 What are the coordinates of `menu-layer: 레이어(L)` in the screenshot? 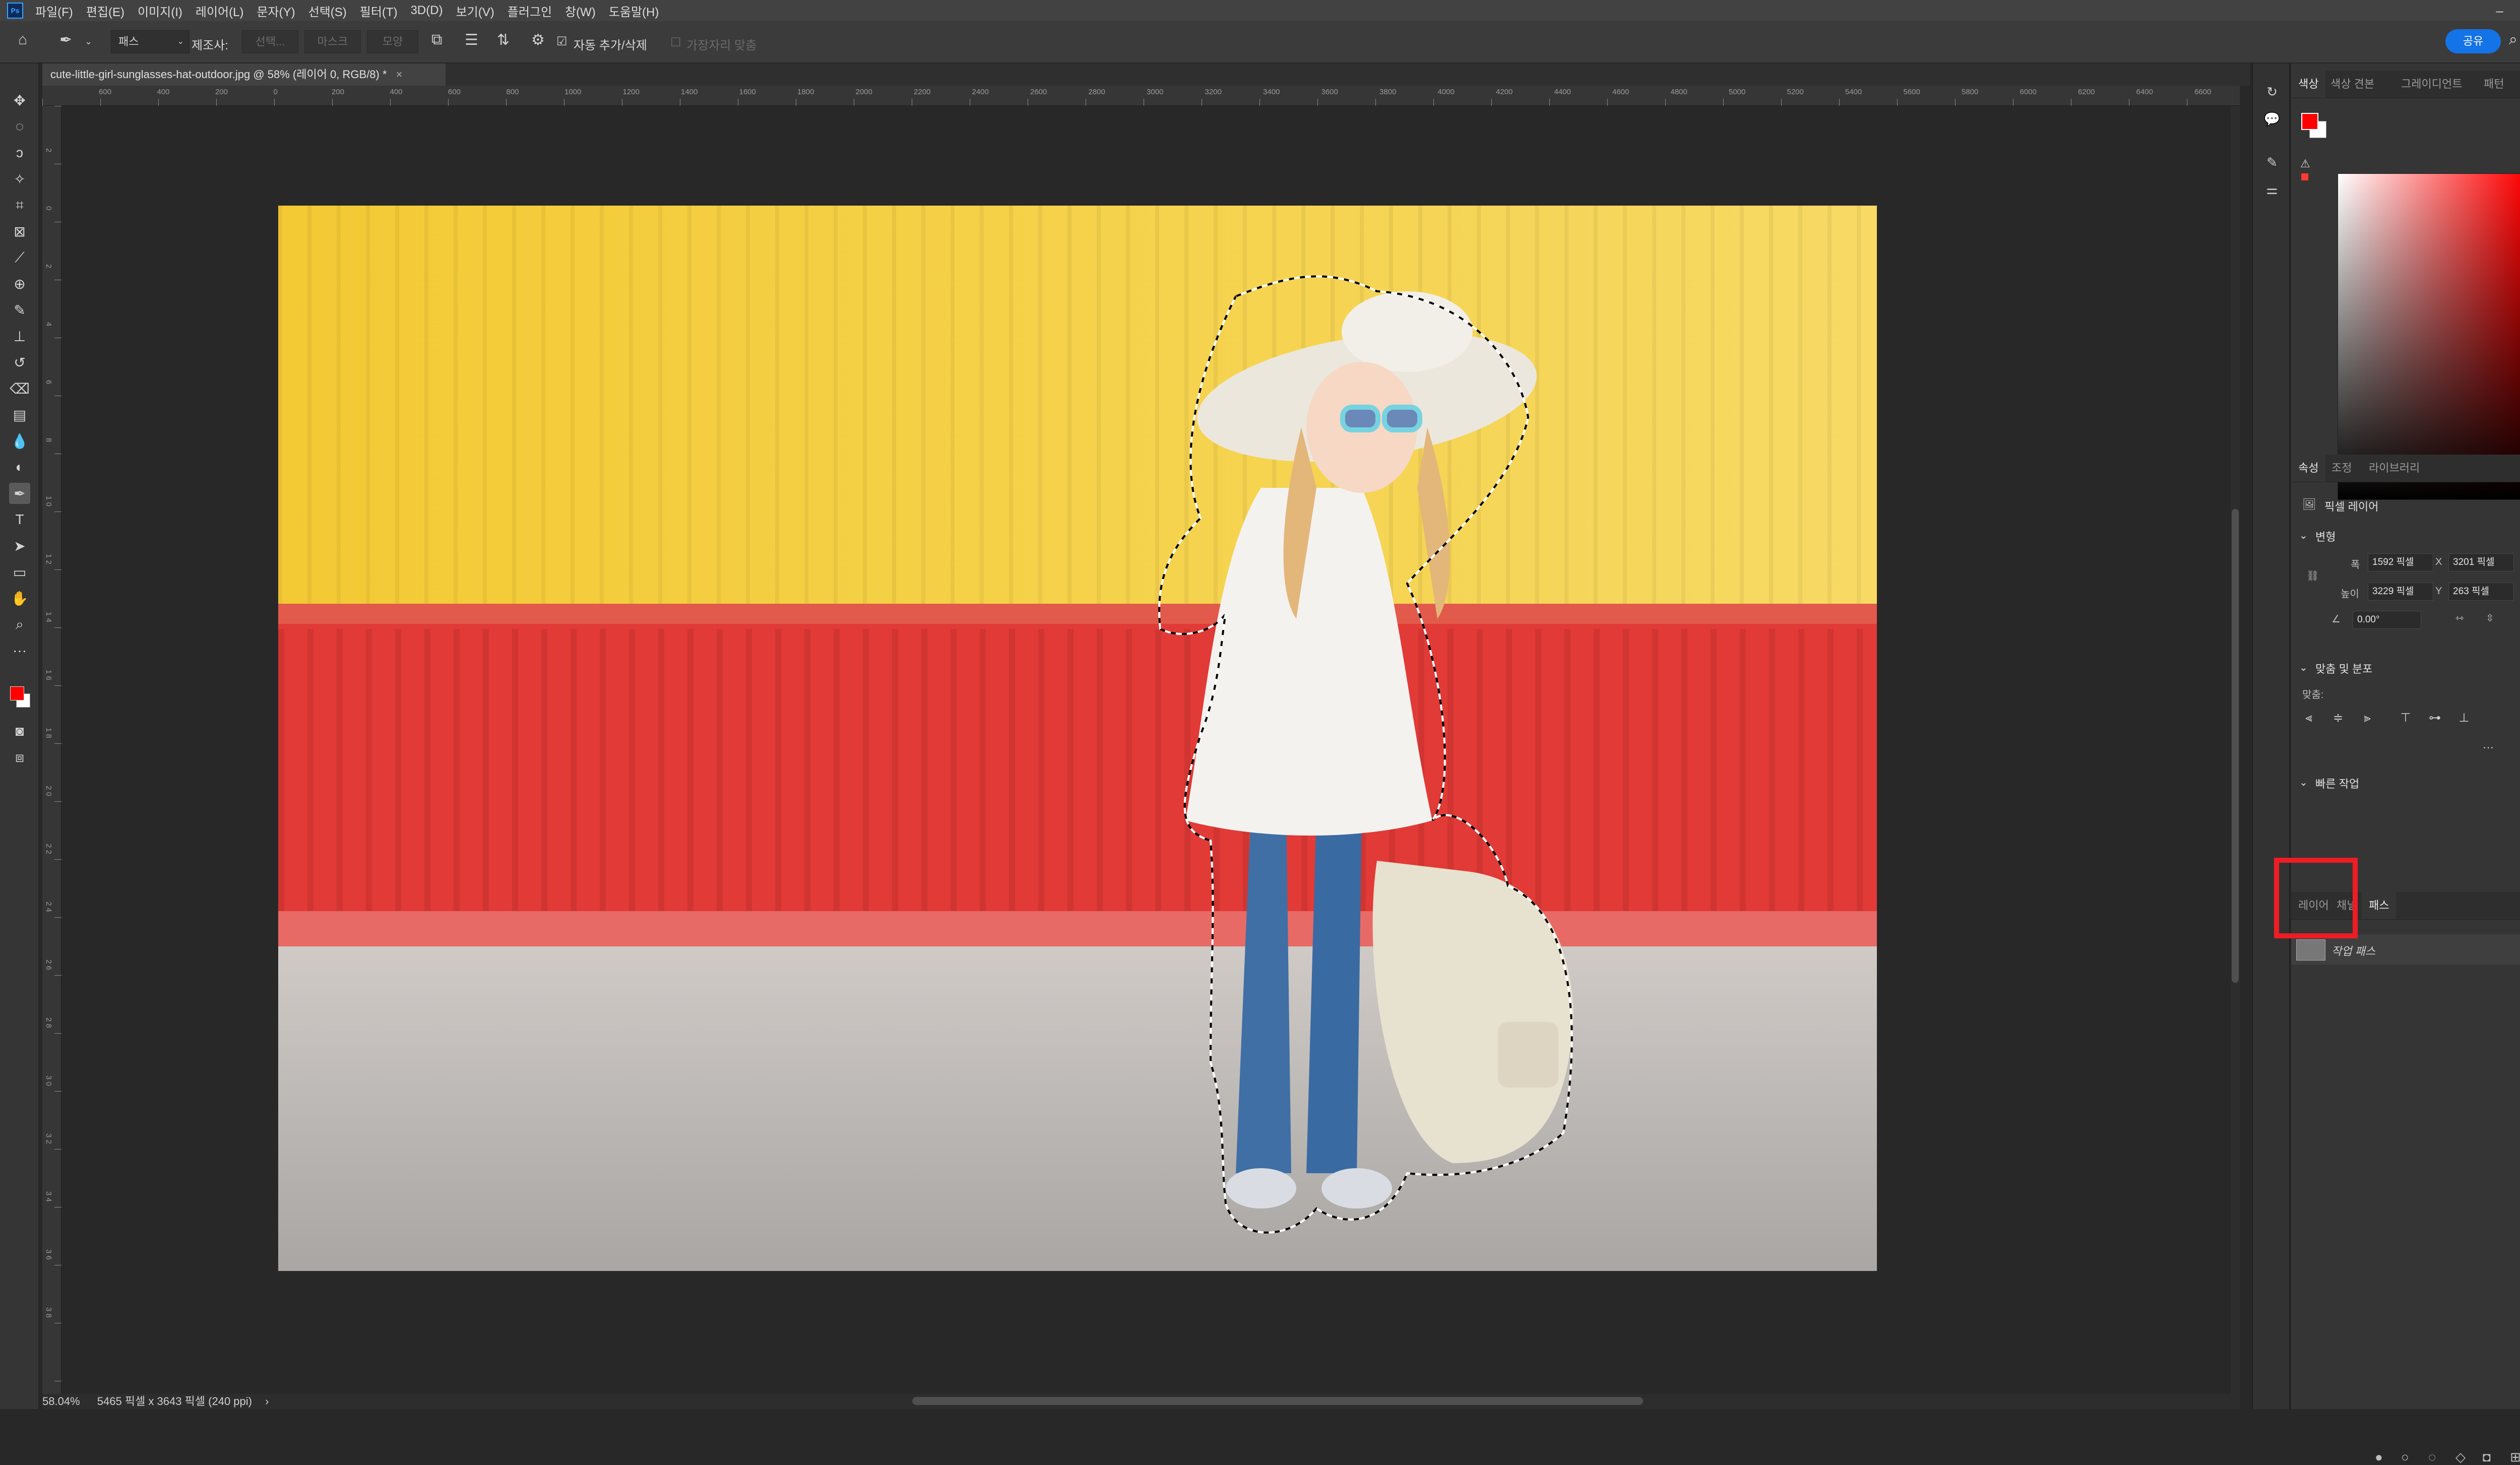 It's located at (220, 11).